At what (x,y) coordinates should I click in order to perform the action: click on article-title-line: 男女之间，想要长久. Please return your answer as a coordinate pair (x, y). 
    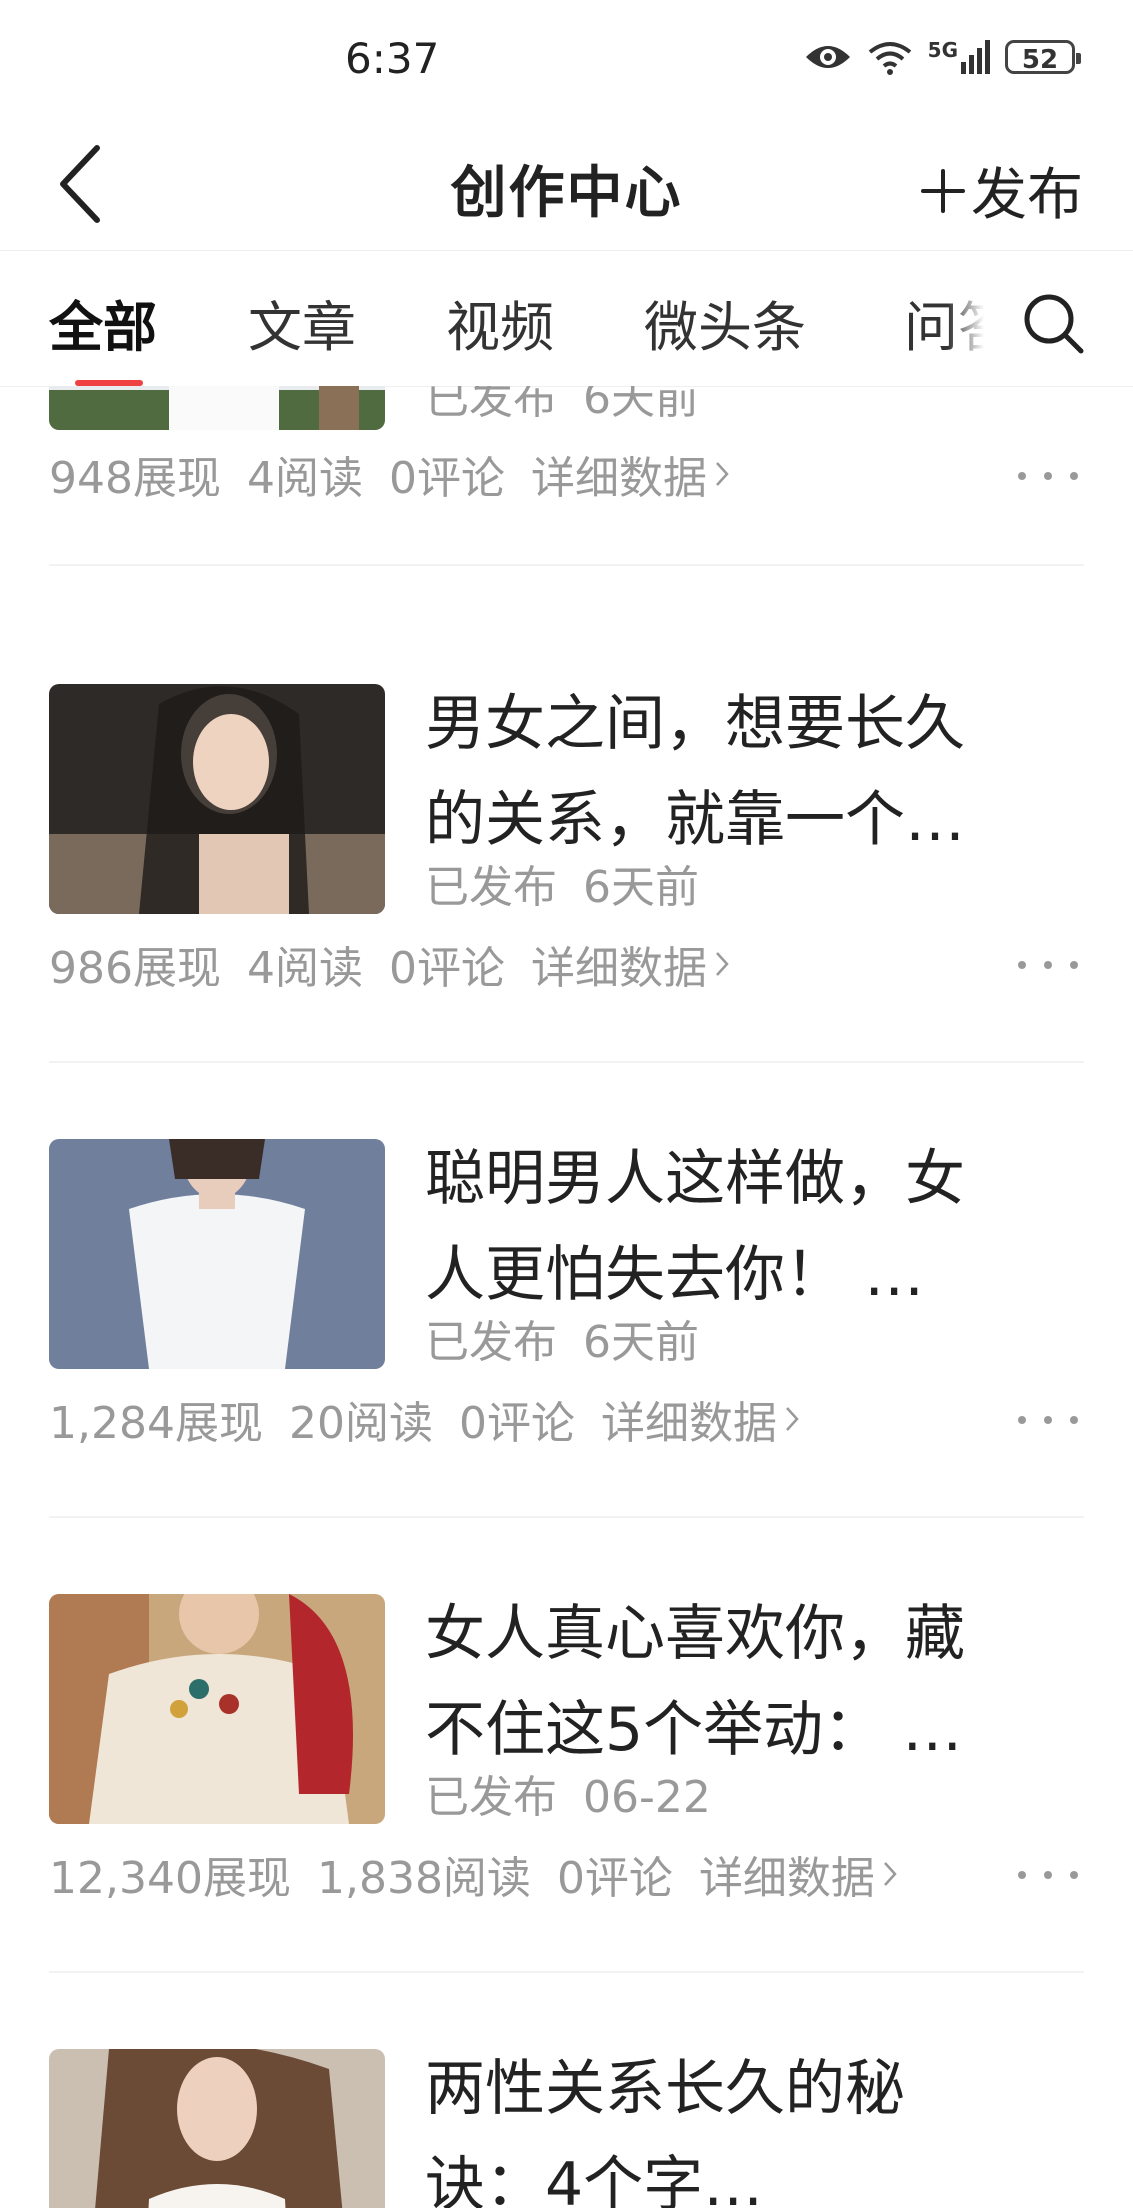
    Looking at the image, I should click on (695, 724).